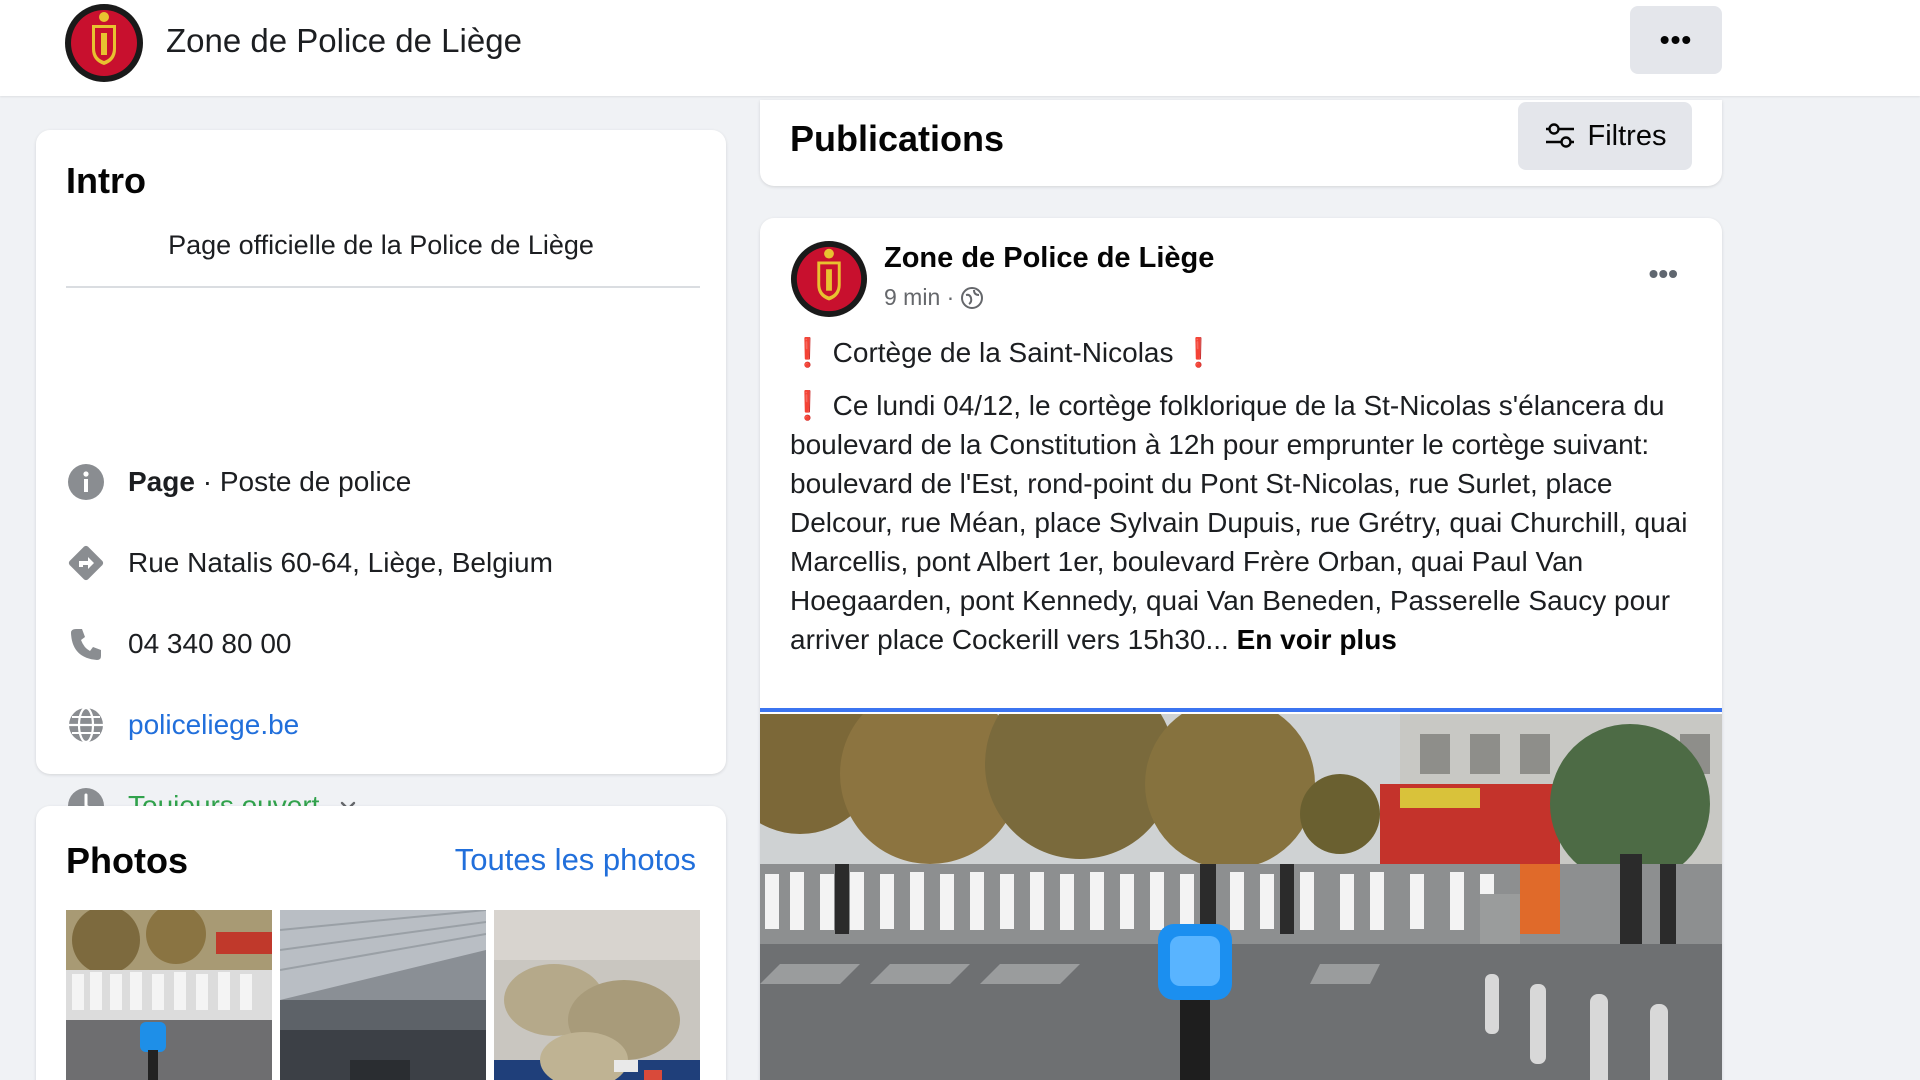 Image resolution: width=1920 pixels, height=1080 pixels. I want to click on post-title-text: Cortège de la Saint-Nicolas, so click(1003, 352).